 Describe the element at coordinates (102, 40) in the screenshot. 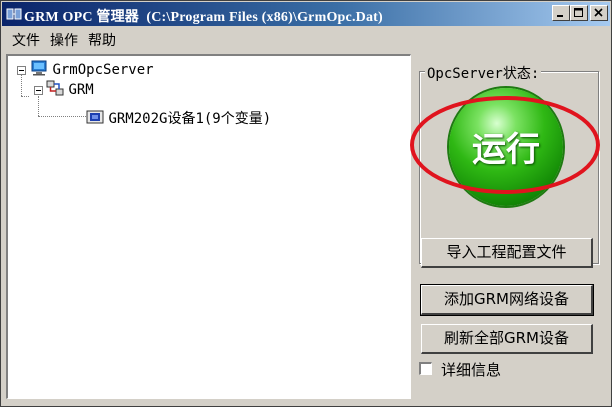

I see `menu-help: 帮助` at that location.